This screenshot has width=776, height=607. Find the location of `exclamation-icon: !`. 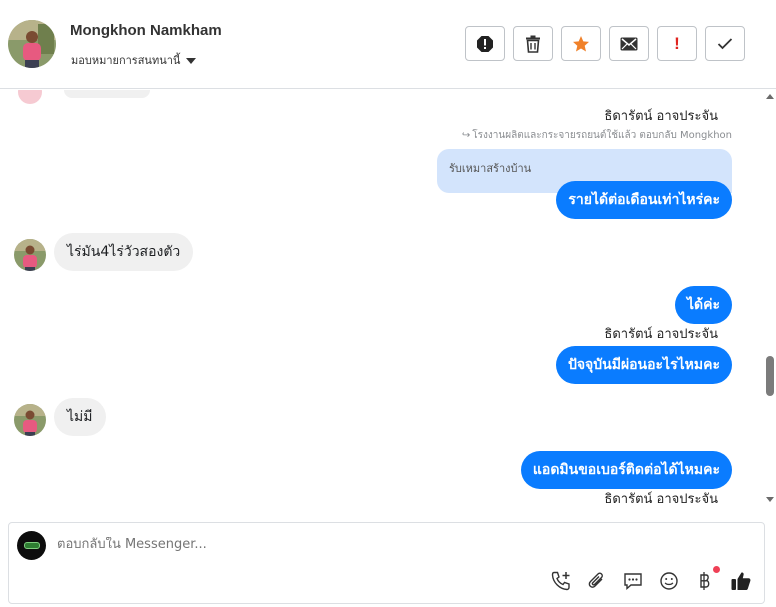

exclamation-icon: ! is located at coordinates (677, 43).